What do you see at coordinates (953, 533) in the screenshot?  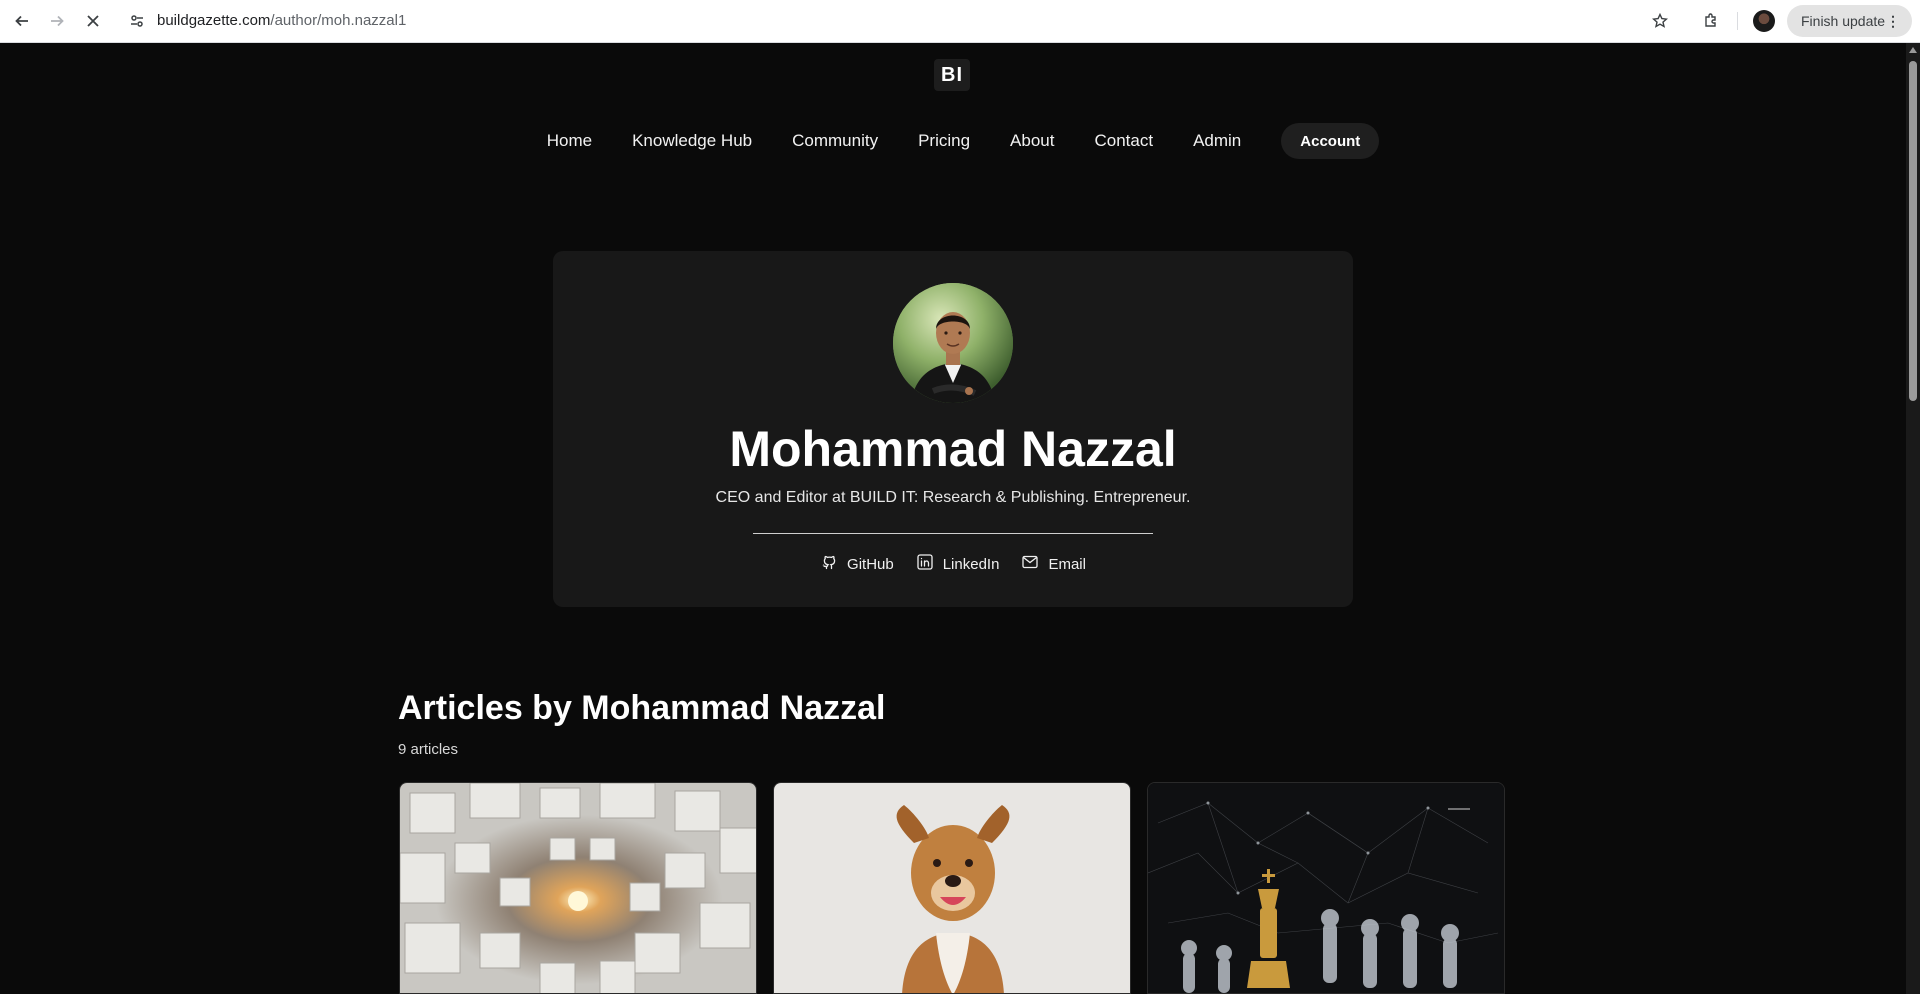 I see `profile-divider` at bounding box center [953, 533].